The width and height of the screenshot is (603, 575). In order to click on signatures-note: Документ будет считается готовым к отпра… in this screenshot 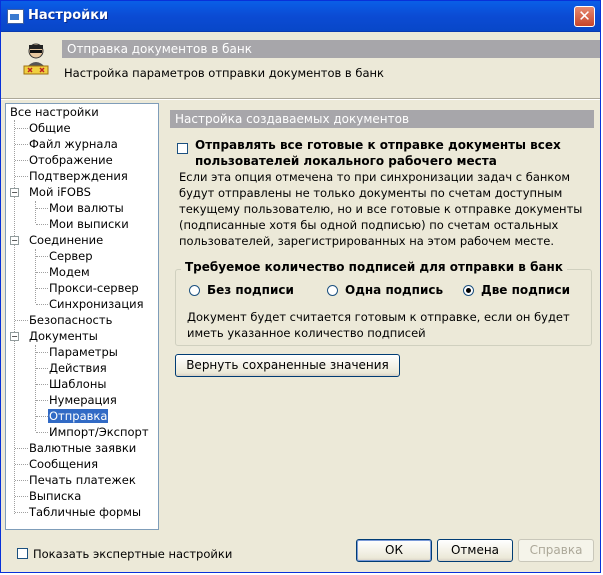, I will do `click(378, 325)`.